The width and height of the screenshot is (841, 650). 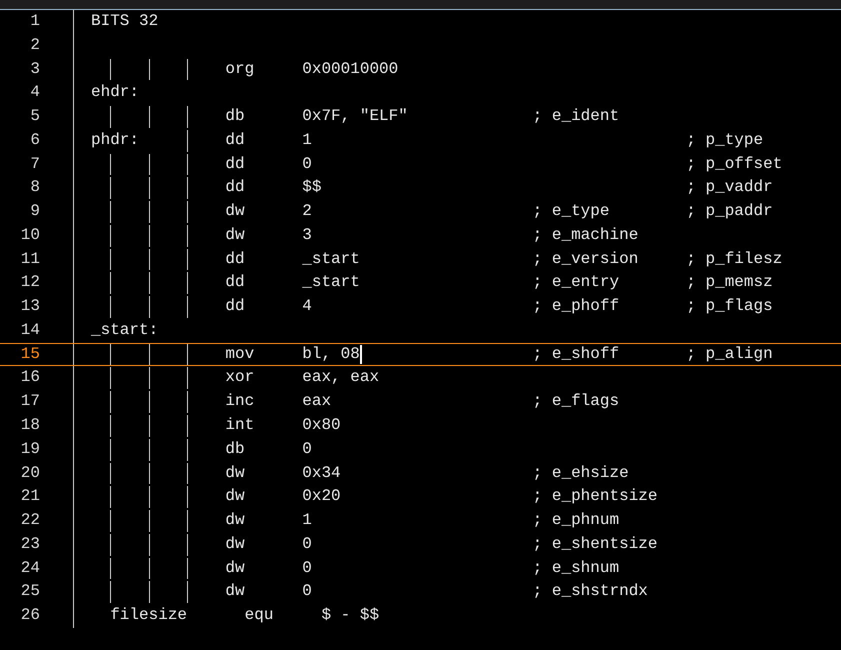 What do you see at coordinates (124, 329) in the screenshot?
I see `label-text: _start:` at bounding box center [124, 329].